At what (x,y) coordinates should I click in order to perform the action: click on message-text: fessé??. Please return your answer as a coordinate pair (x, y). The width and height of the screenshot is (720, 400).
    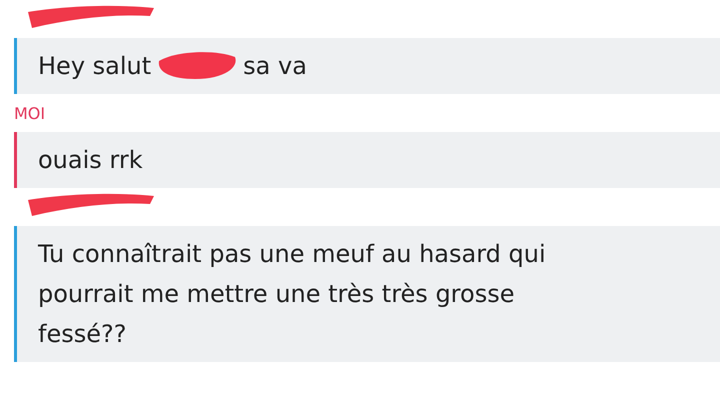
    Looking at the image, I should click on (82, 334).